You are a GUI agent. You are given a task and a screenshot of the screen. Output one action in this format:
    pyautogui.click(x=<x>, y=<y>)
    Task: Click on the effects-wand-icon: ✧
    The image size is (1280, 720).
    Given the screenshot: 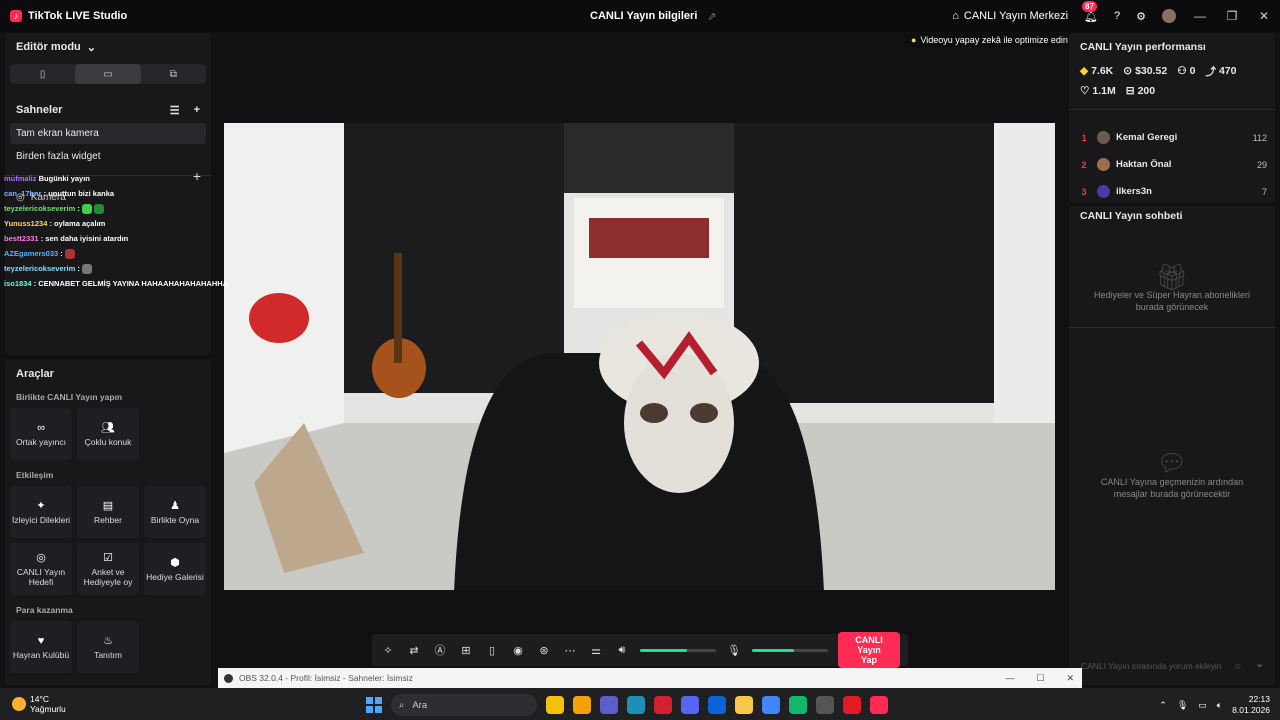 What is the action you would take?
    pyautogui.click(x=388, y=650)
    